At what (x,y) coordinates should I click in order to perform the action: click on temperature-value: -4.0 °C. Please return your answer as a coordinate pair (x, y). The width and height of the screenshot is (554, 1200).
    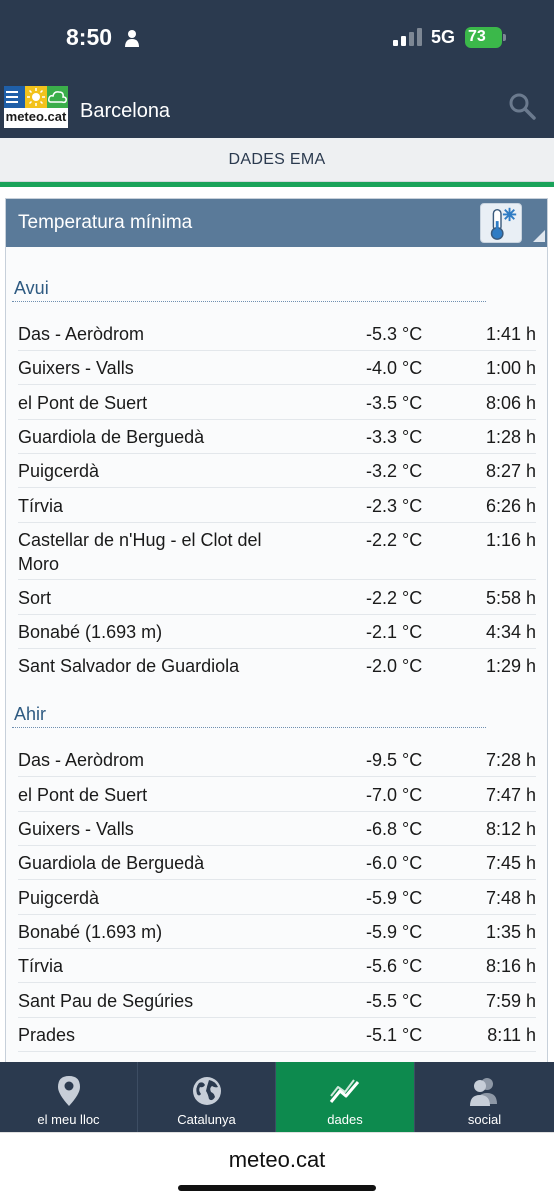
    Looking at the image, I should click on (394, 368).